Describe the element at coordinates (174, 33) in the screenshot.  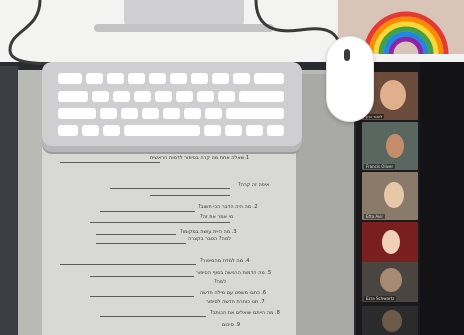
I see `cables-icon` at that location.